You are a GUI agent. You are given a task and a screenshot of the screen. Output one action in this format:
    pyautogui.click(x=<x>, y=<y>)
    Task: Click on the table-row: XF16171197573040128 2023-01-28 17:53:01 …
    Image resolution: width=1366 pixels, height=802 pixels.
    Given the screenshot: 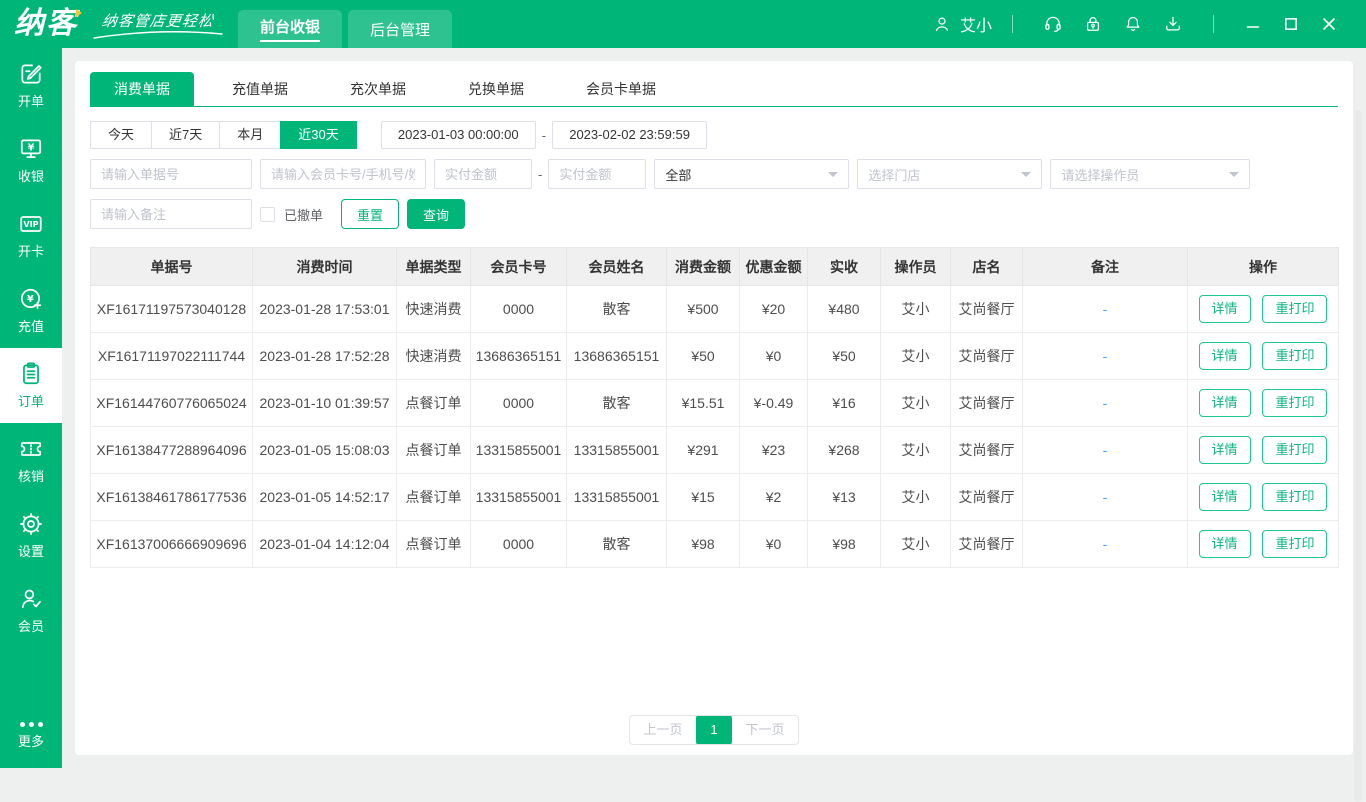 What is the action you would take?
    pyautogui.click(x=714, y=309)
    